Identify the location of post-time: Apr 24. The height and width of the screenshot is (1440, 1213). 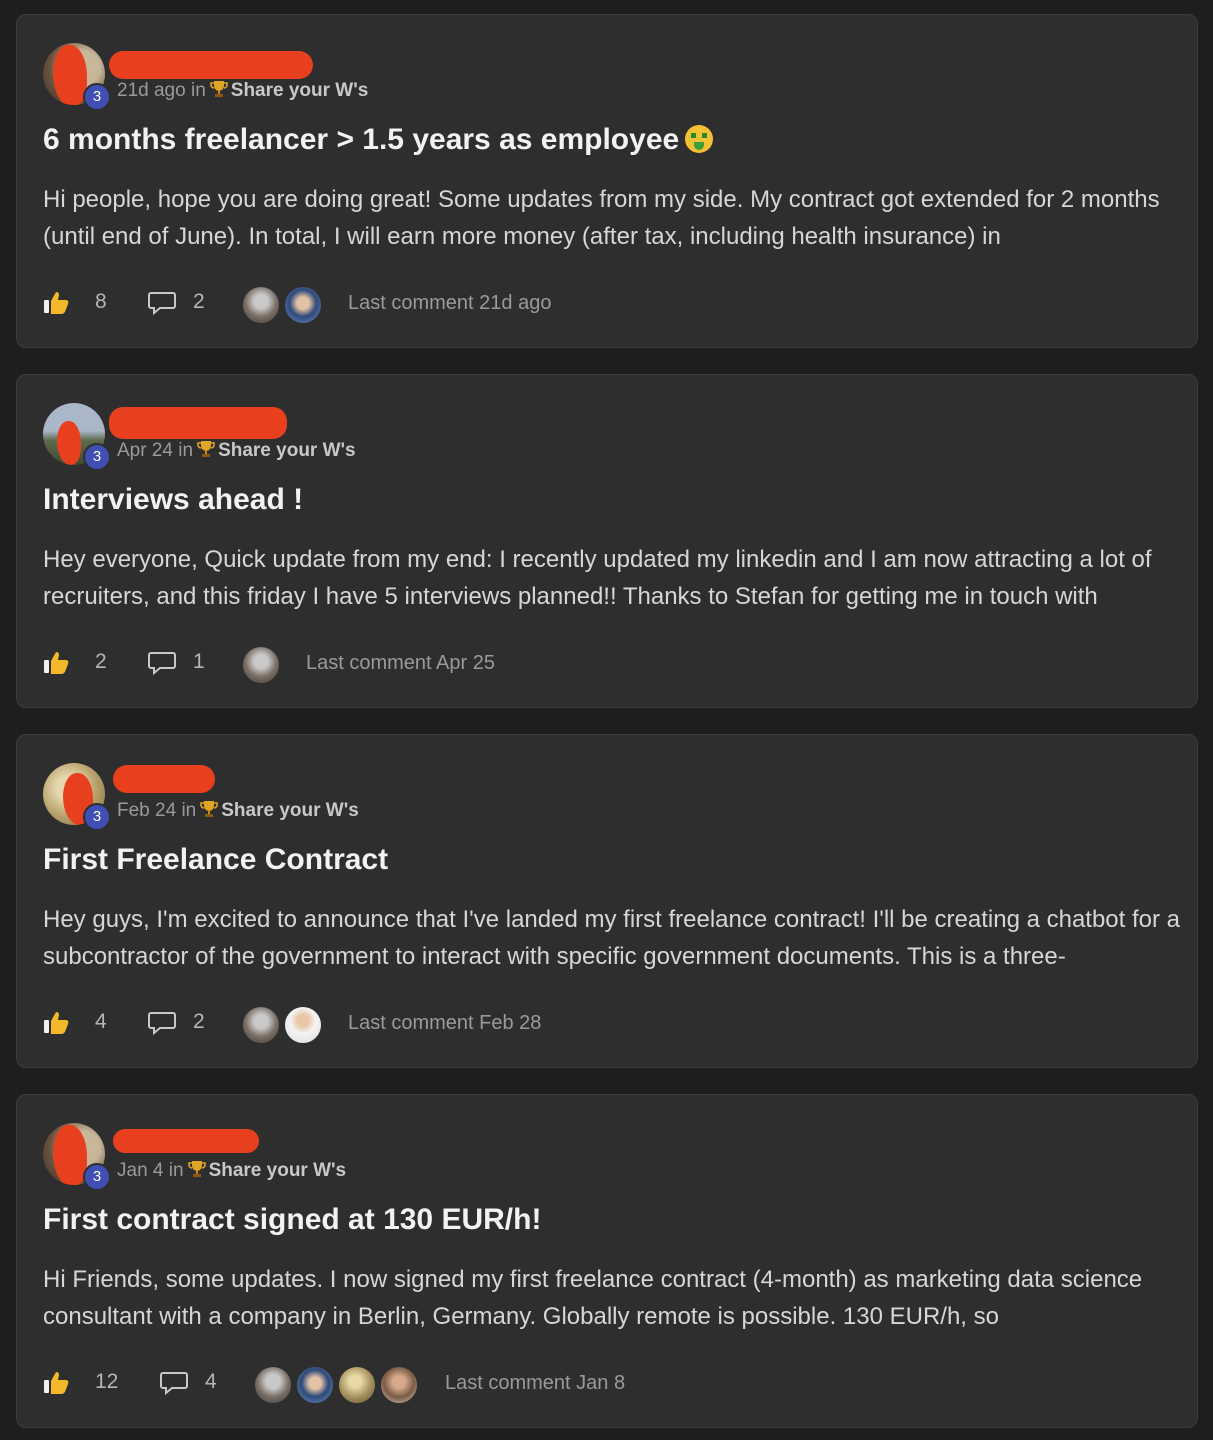
(145, 450).